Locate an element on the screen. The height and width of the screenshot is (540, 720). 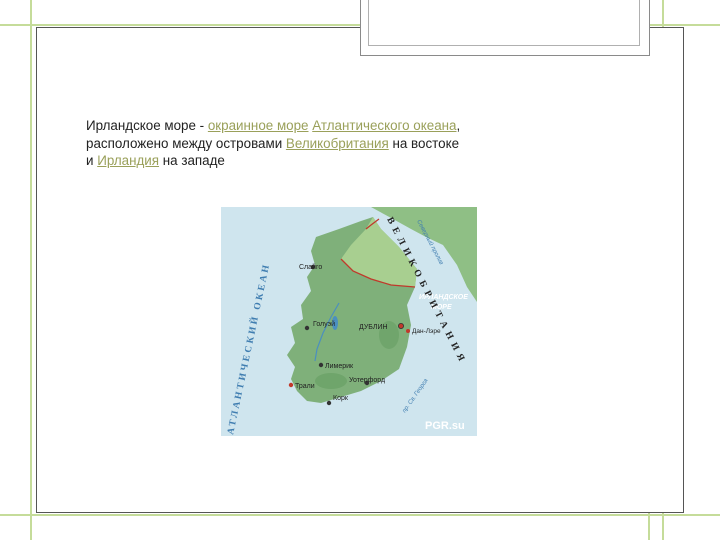
text-fragment: на востоке is located at coordinates (424, 143).